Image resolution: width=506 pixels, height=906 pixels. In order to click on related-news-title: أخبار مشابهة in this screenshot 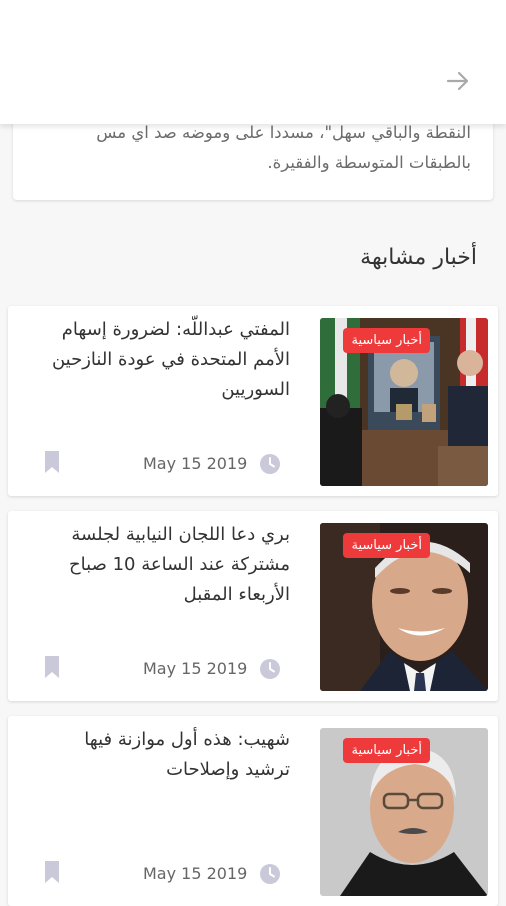, I will do `click(418, 257)`.